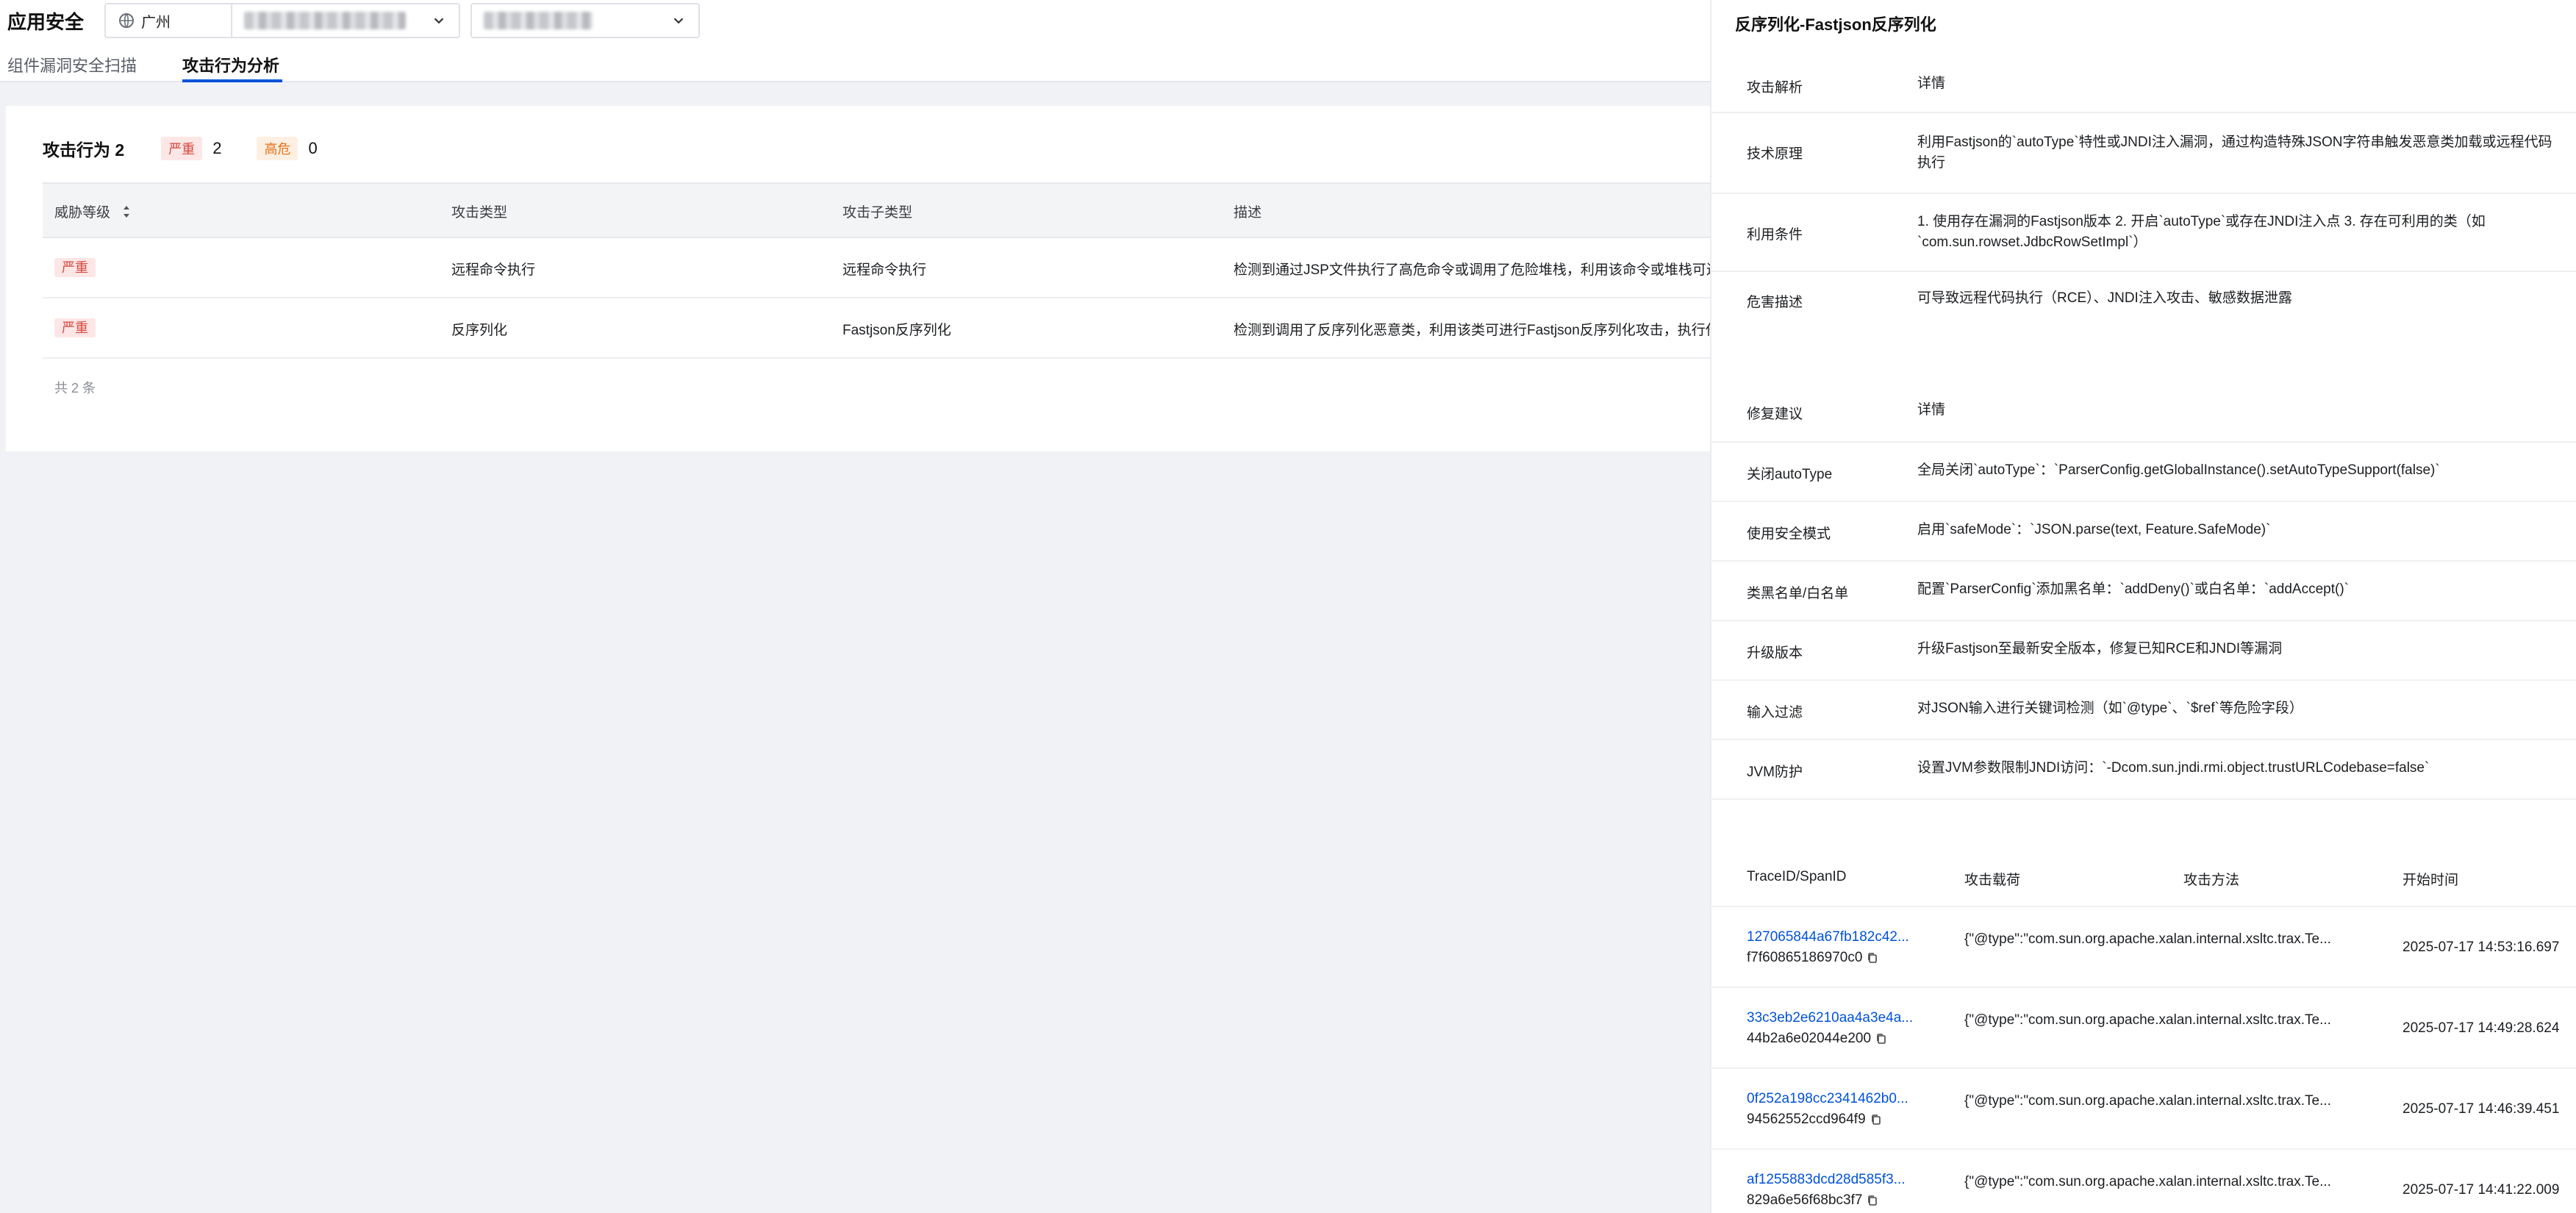 Image resolution: width=2576 pixels, height=1213 pixels. I want to click on attack-subtype: Fastjson反序列化, so click(896, 330).